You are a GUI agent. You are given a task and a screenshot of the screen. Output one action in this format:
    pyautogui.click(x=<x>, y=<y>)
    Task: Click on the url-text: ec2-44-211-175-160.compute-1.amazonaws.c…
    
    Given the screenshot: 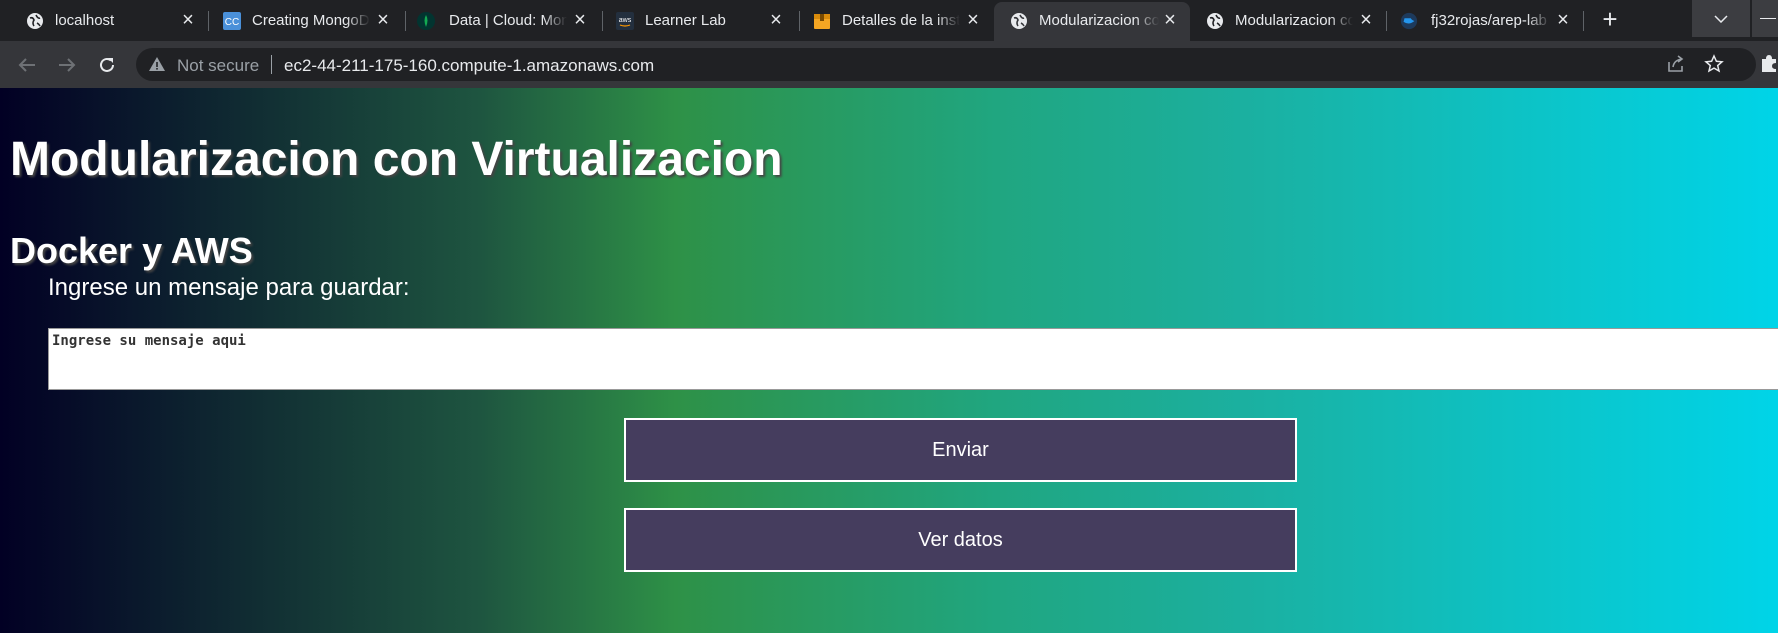 What is the action you would take?
    pyautogui.click(x=469, y=66)
    